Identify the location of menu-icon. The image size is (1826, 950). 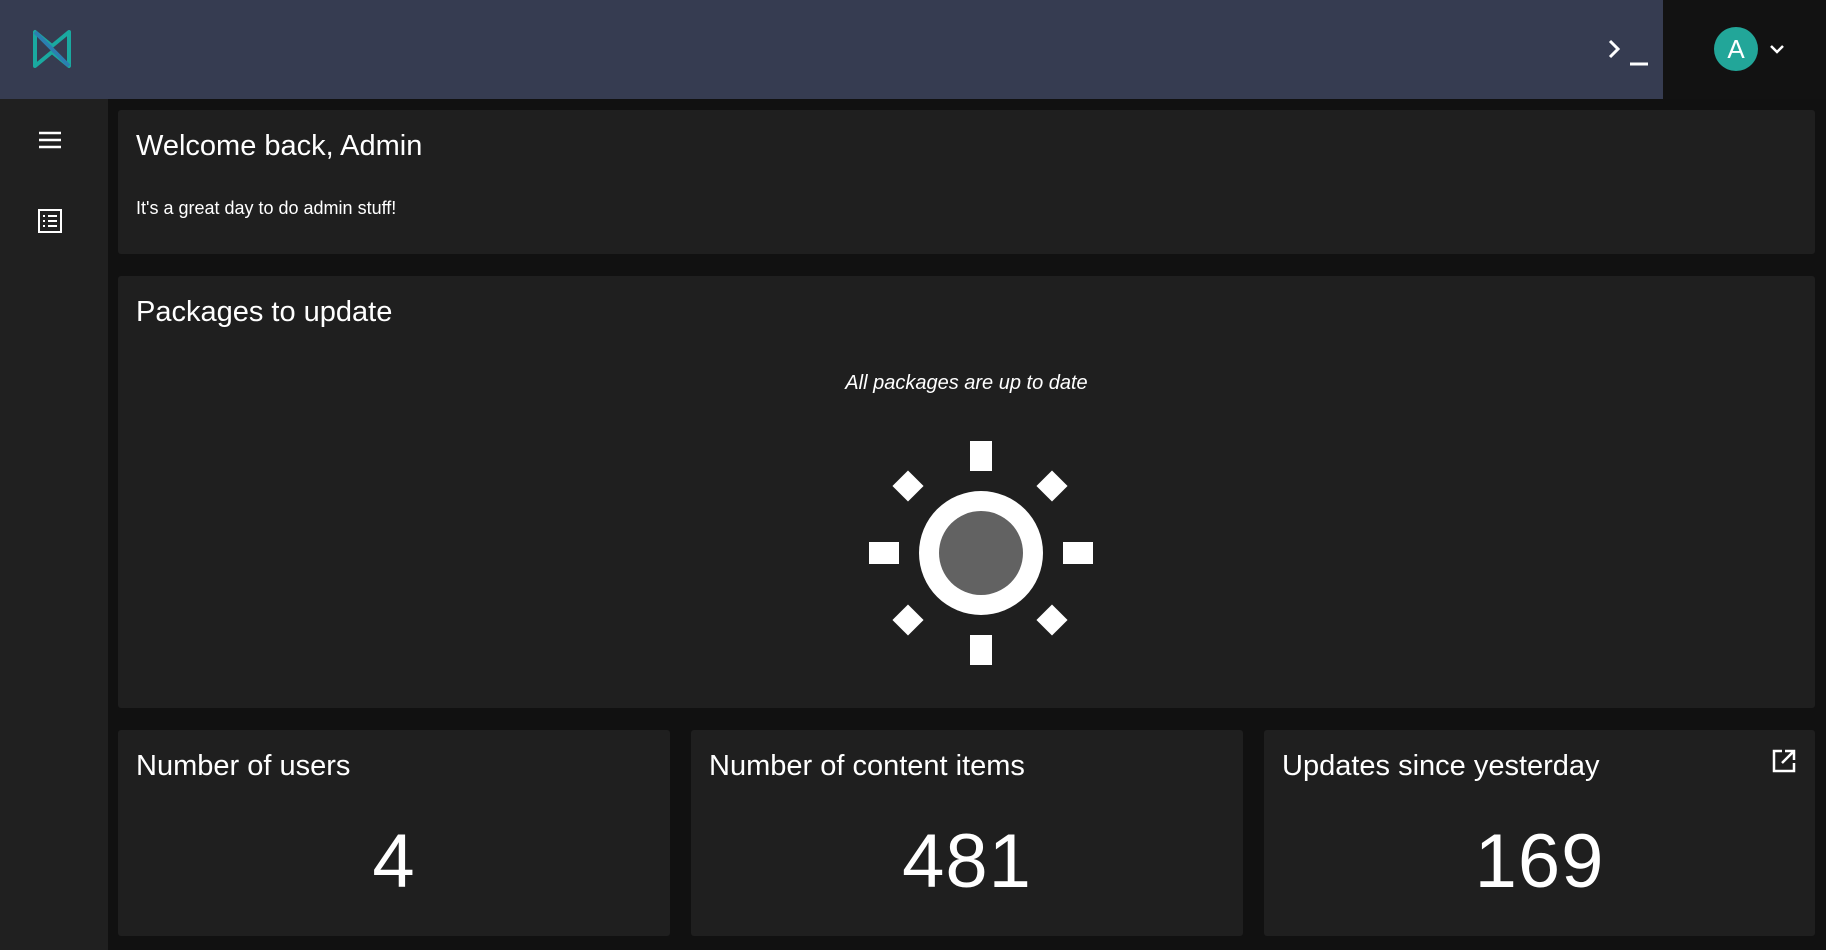
(50, 140).